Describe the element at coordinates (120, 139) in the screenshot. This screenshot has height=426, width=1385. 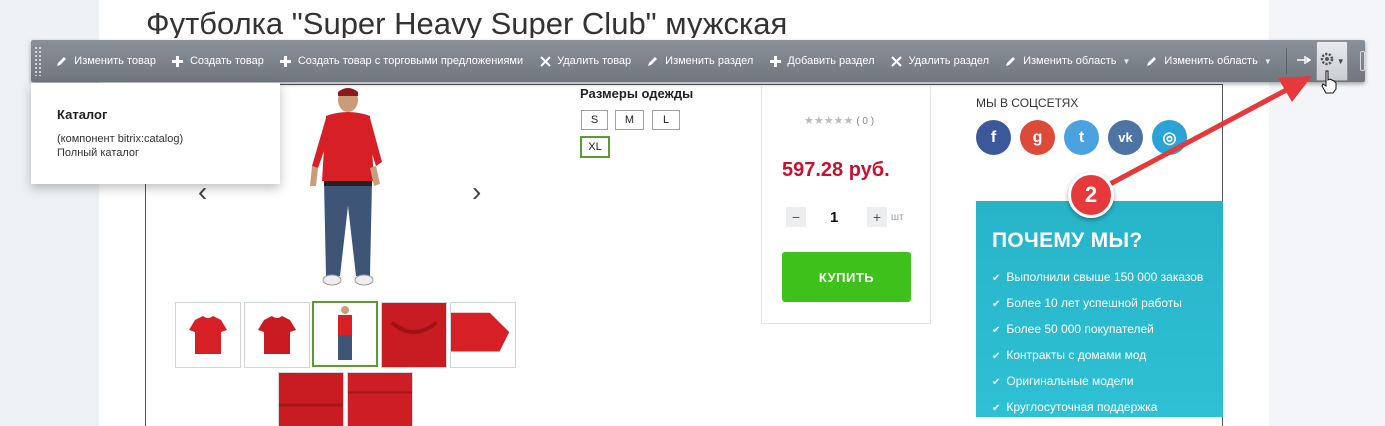
I see `tooltip-component: (компонент bitrix:catalog)` at that location.